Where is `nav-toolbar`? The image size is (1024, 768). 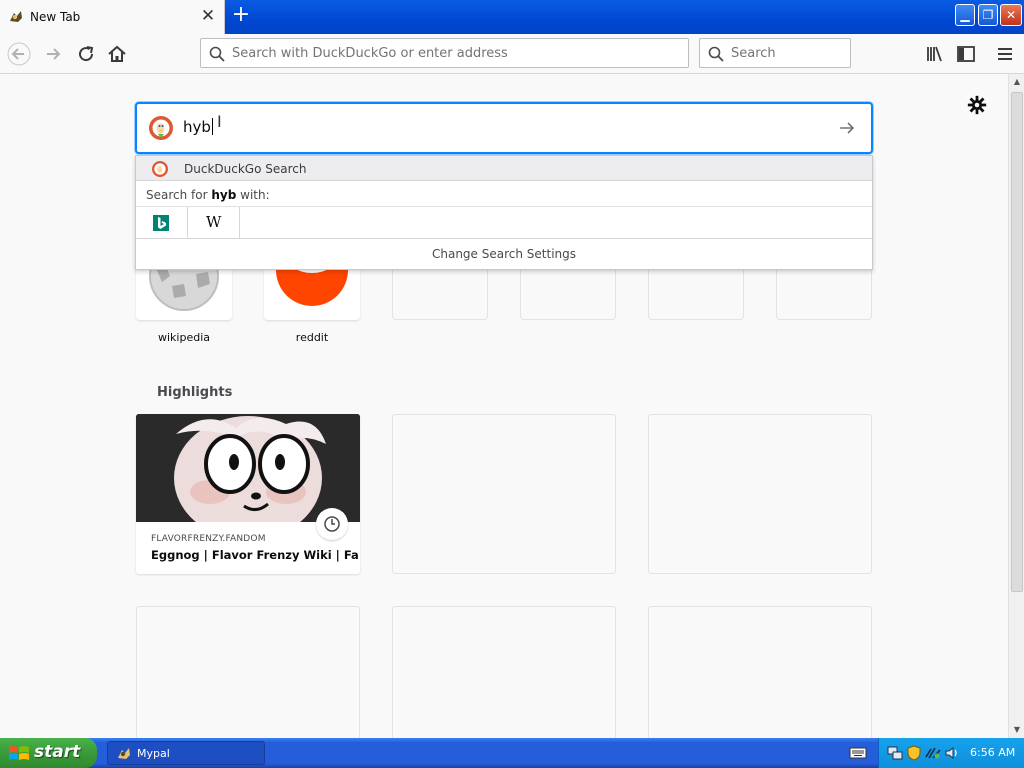
nav-toolbar is located at coordinates (512, 54).